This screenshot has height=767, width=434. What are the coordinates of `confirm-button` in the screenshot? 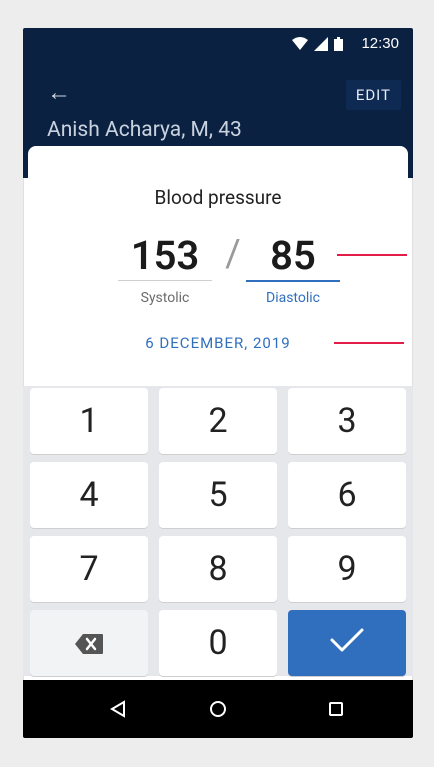 It's located at (347, 643).